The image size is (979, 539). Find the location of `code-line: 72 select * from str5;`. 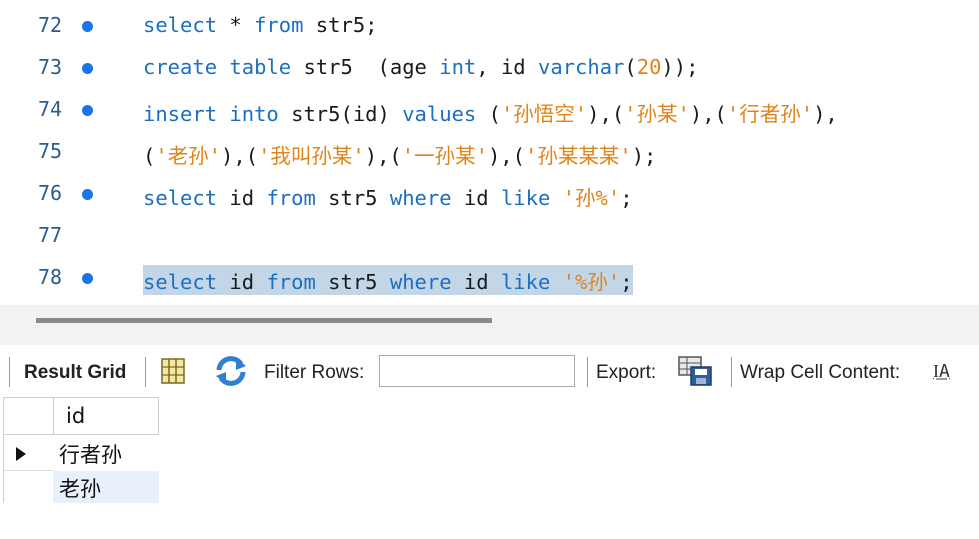

code-line: 72 select * from str5; is located at coordinates (489, 27).